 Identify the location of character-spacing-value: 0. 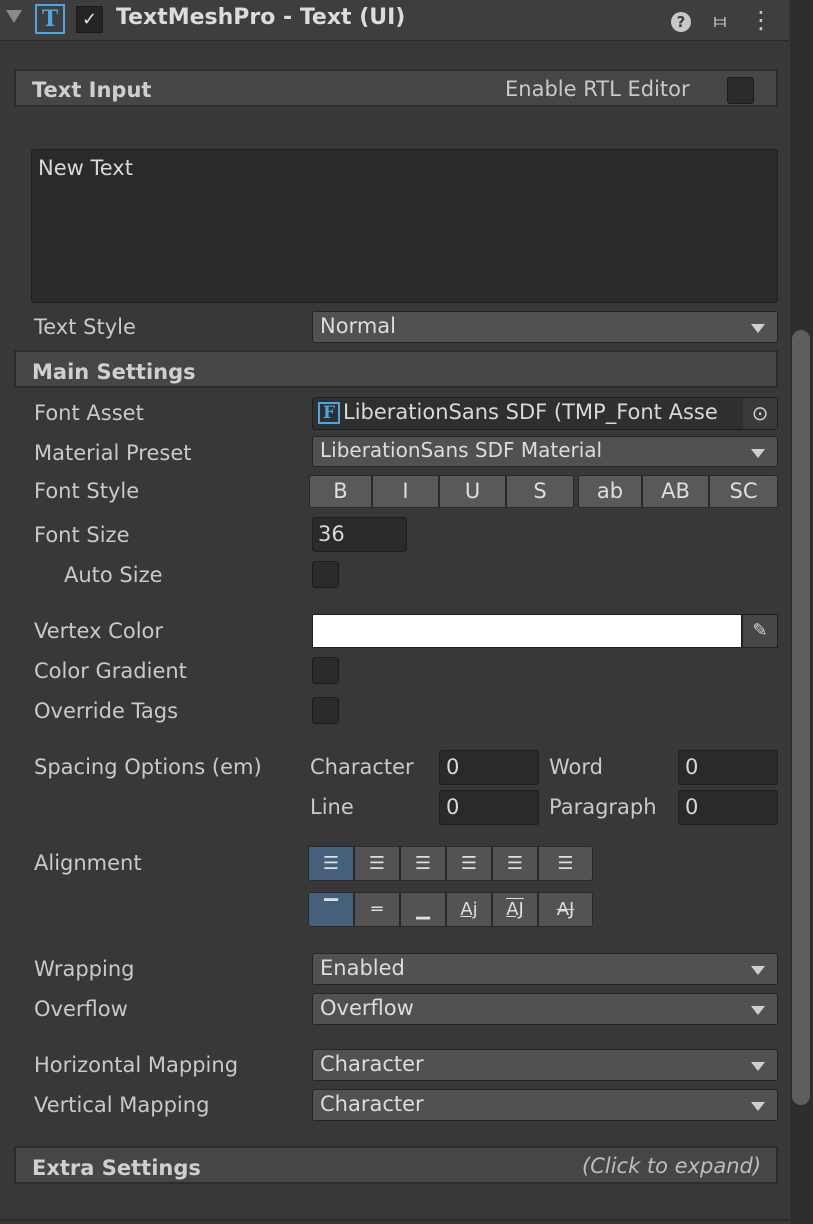
(453, 767).